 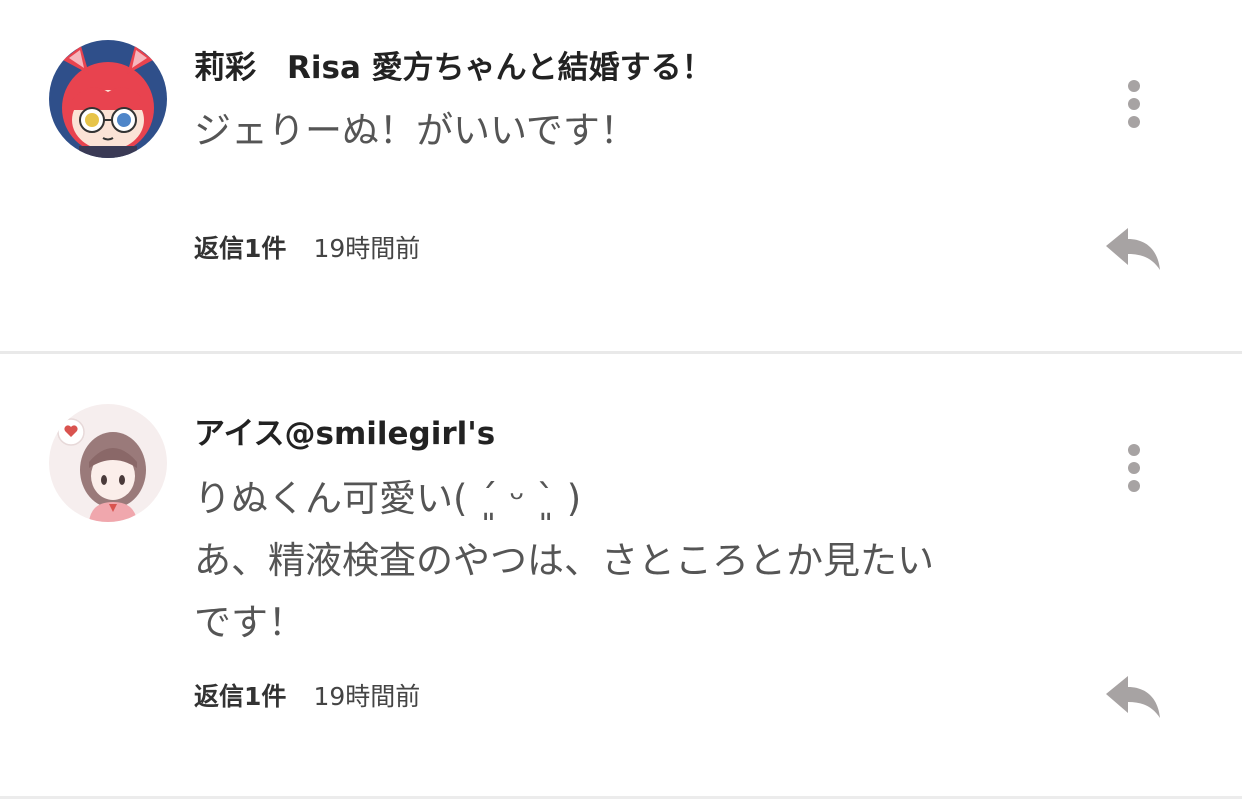 I want to click on comment-text-line: です！, so click(x=249, y=622).